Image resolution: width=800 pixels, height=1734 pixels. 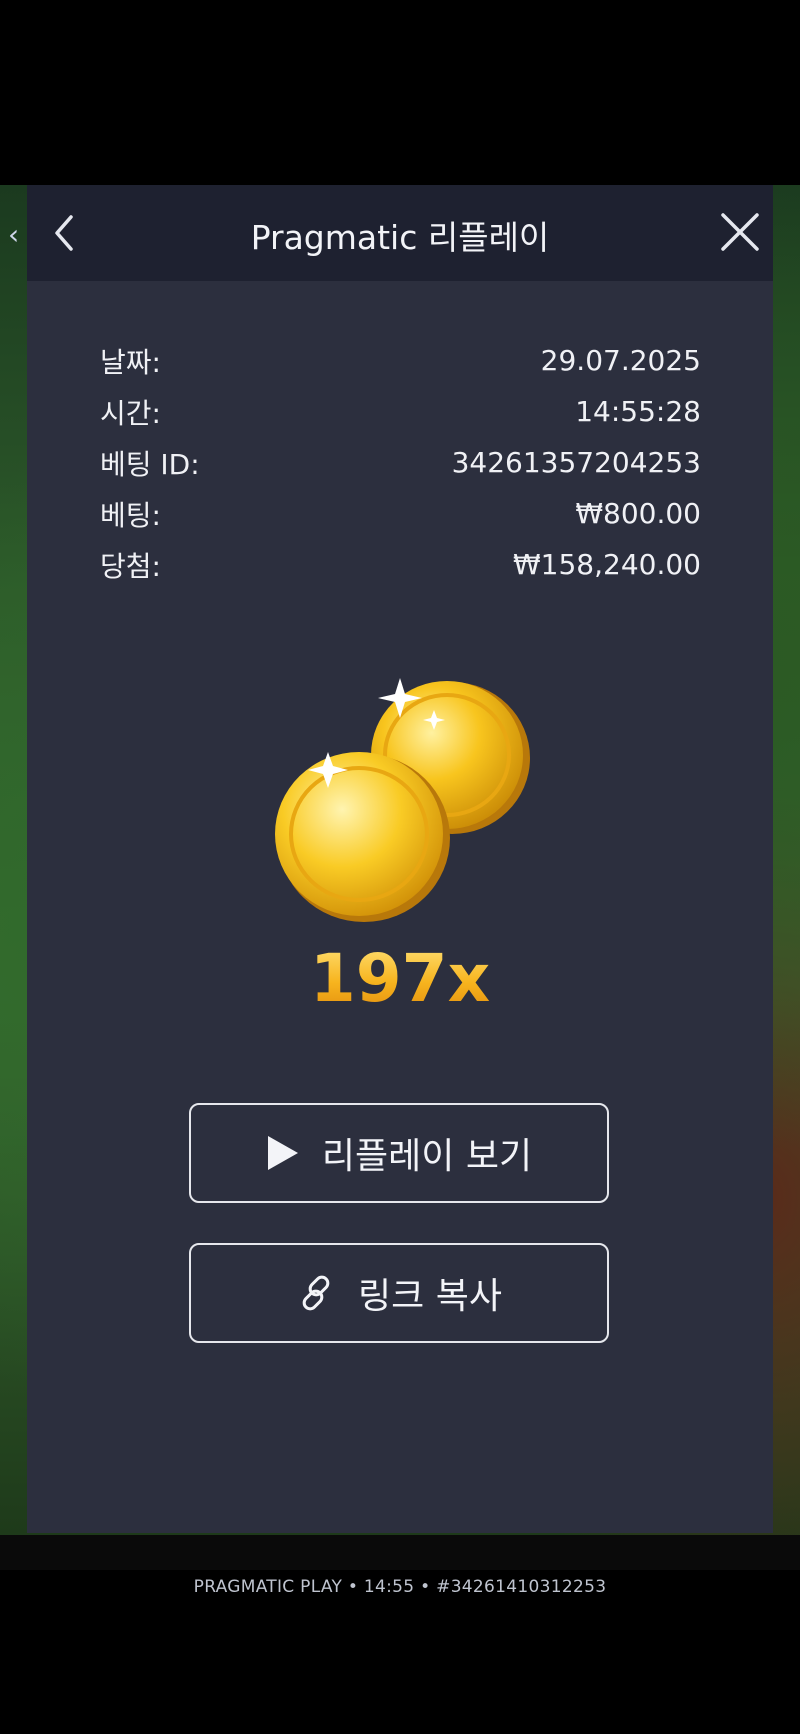 I want to click on detail-row-win: 당첨: ₩158,240.00, so click(x=400, y=564).